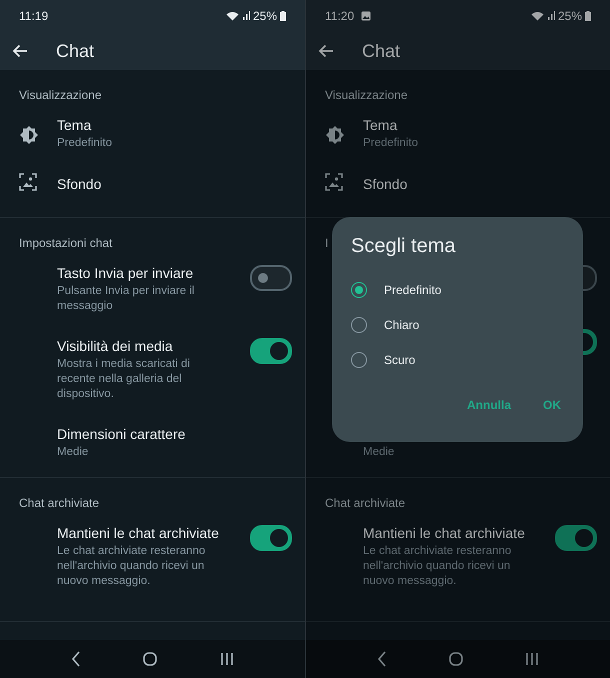 The height and width of the screenshot is (678, 610). Describe the element at coordinates (400, 360) in the screenshot. I see `option-label: Scuro` at that location.